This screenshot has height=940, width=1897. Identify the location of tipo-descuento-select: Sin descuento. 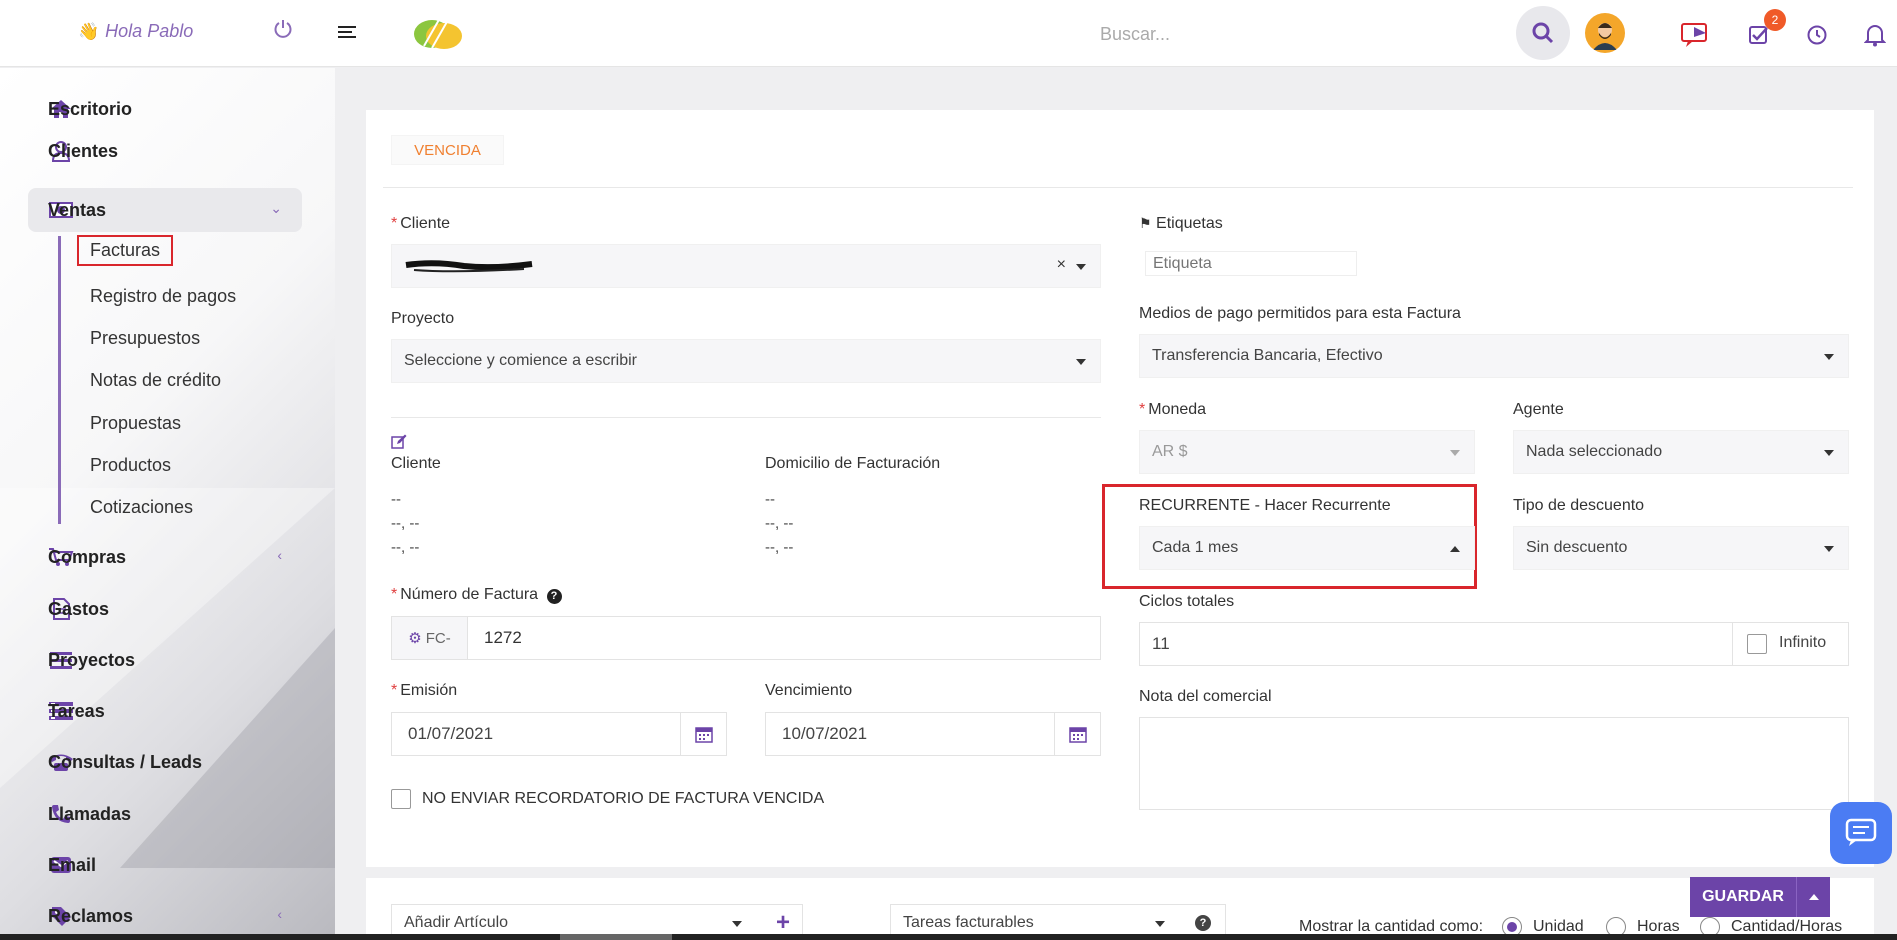
(1681, 548).